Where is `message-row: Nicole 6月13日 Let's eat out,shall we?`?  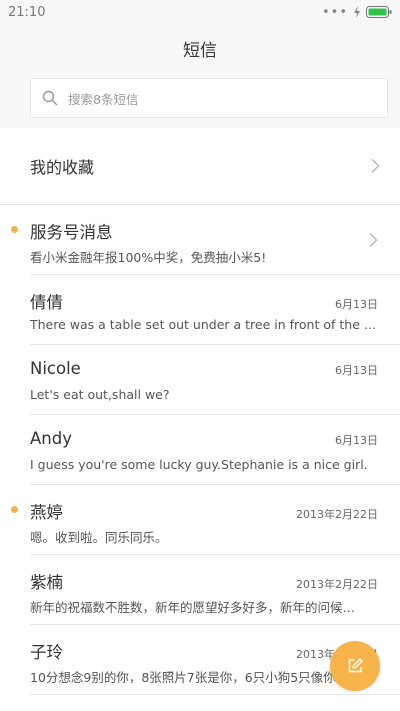 message-row: Nicole 6月13日 Let's eat out,shall we? is located at coordinates (200, 380).